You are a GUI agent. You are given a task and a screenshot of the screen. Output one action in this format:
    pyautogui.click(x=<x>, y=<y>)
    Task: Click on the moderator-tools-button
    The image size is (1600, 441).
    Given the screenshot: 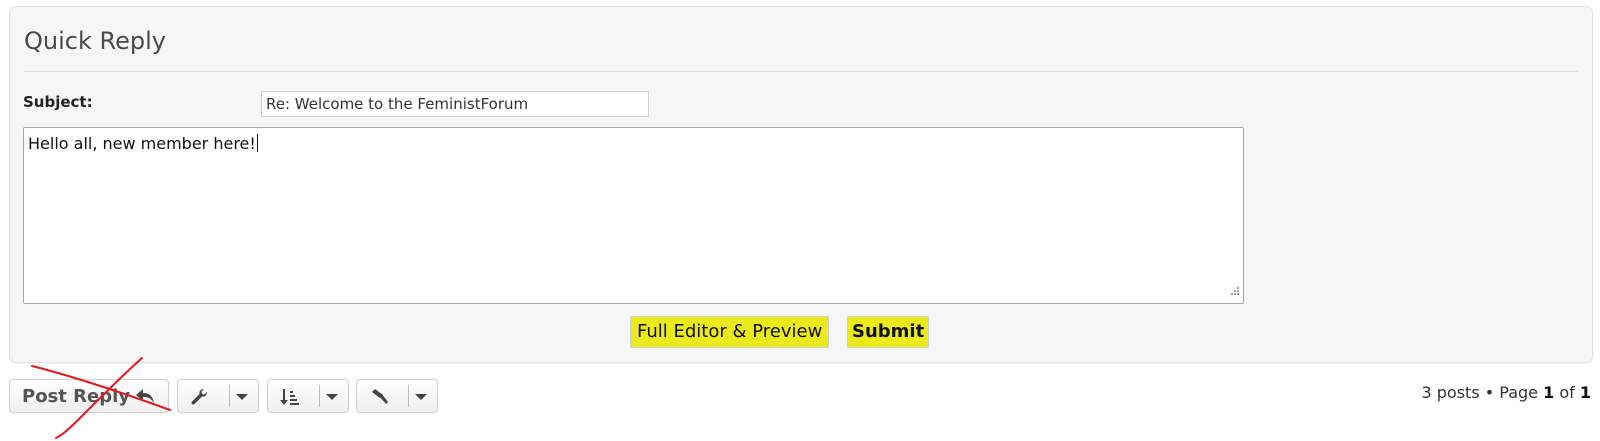 What is the action you would take?
    pyautogui.click(x=397, y=396)
    